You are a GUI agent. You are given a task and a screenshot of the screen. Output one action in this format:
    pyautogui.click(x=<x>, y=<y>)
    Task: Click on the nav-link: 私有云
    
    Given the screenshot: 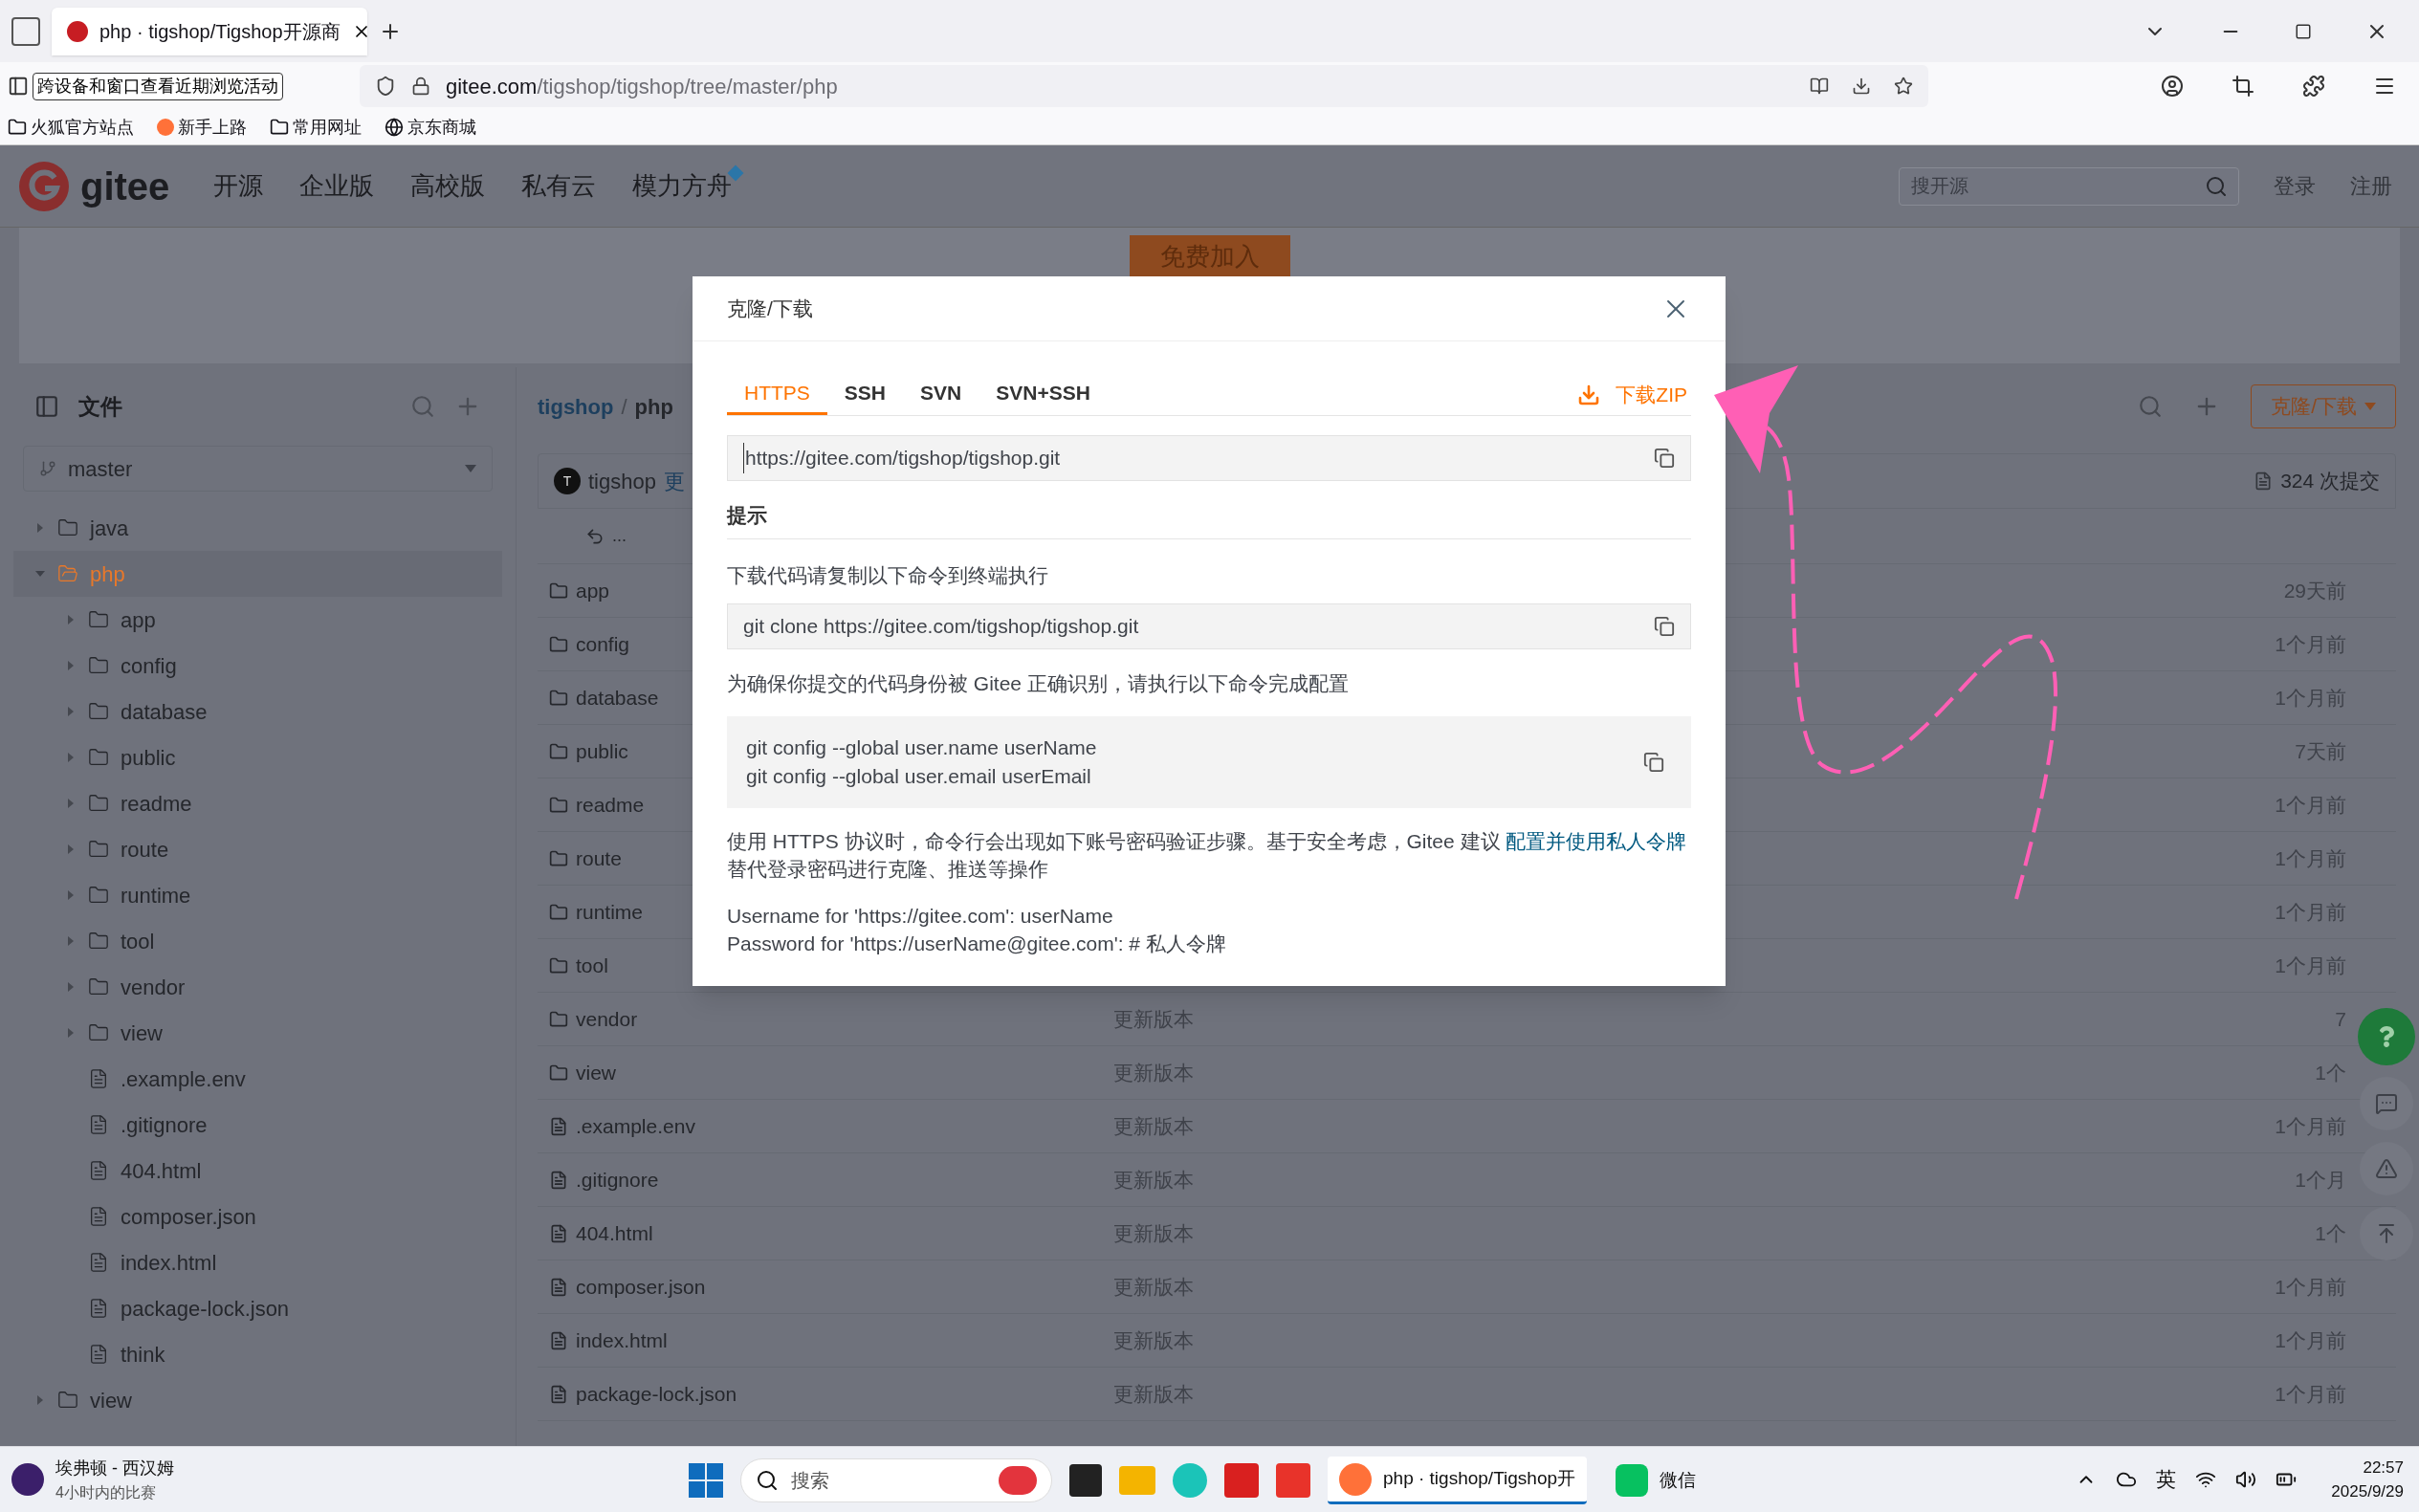 What is the action you would take?
    pyautogui.click(x=559, y=186)
    